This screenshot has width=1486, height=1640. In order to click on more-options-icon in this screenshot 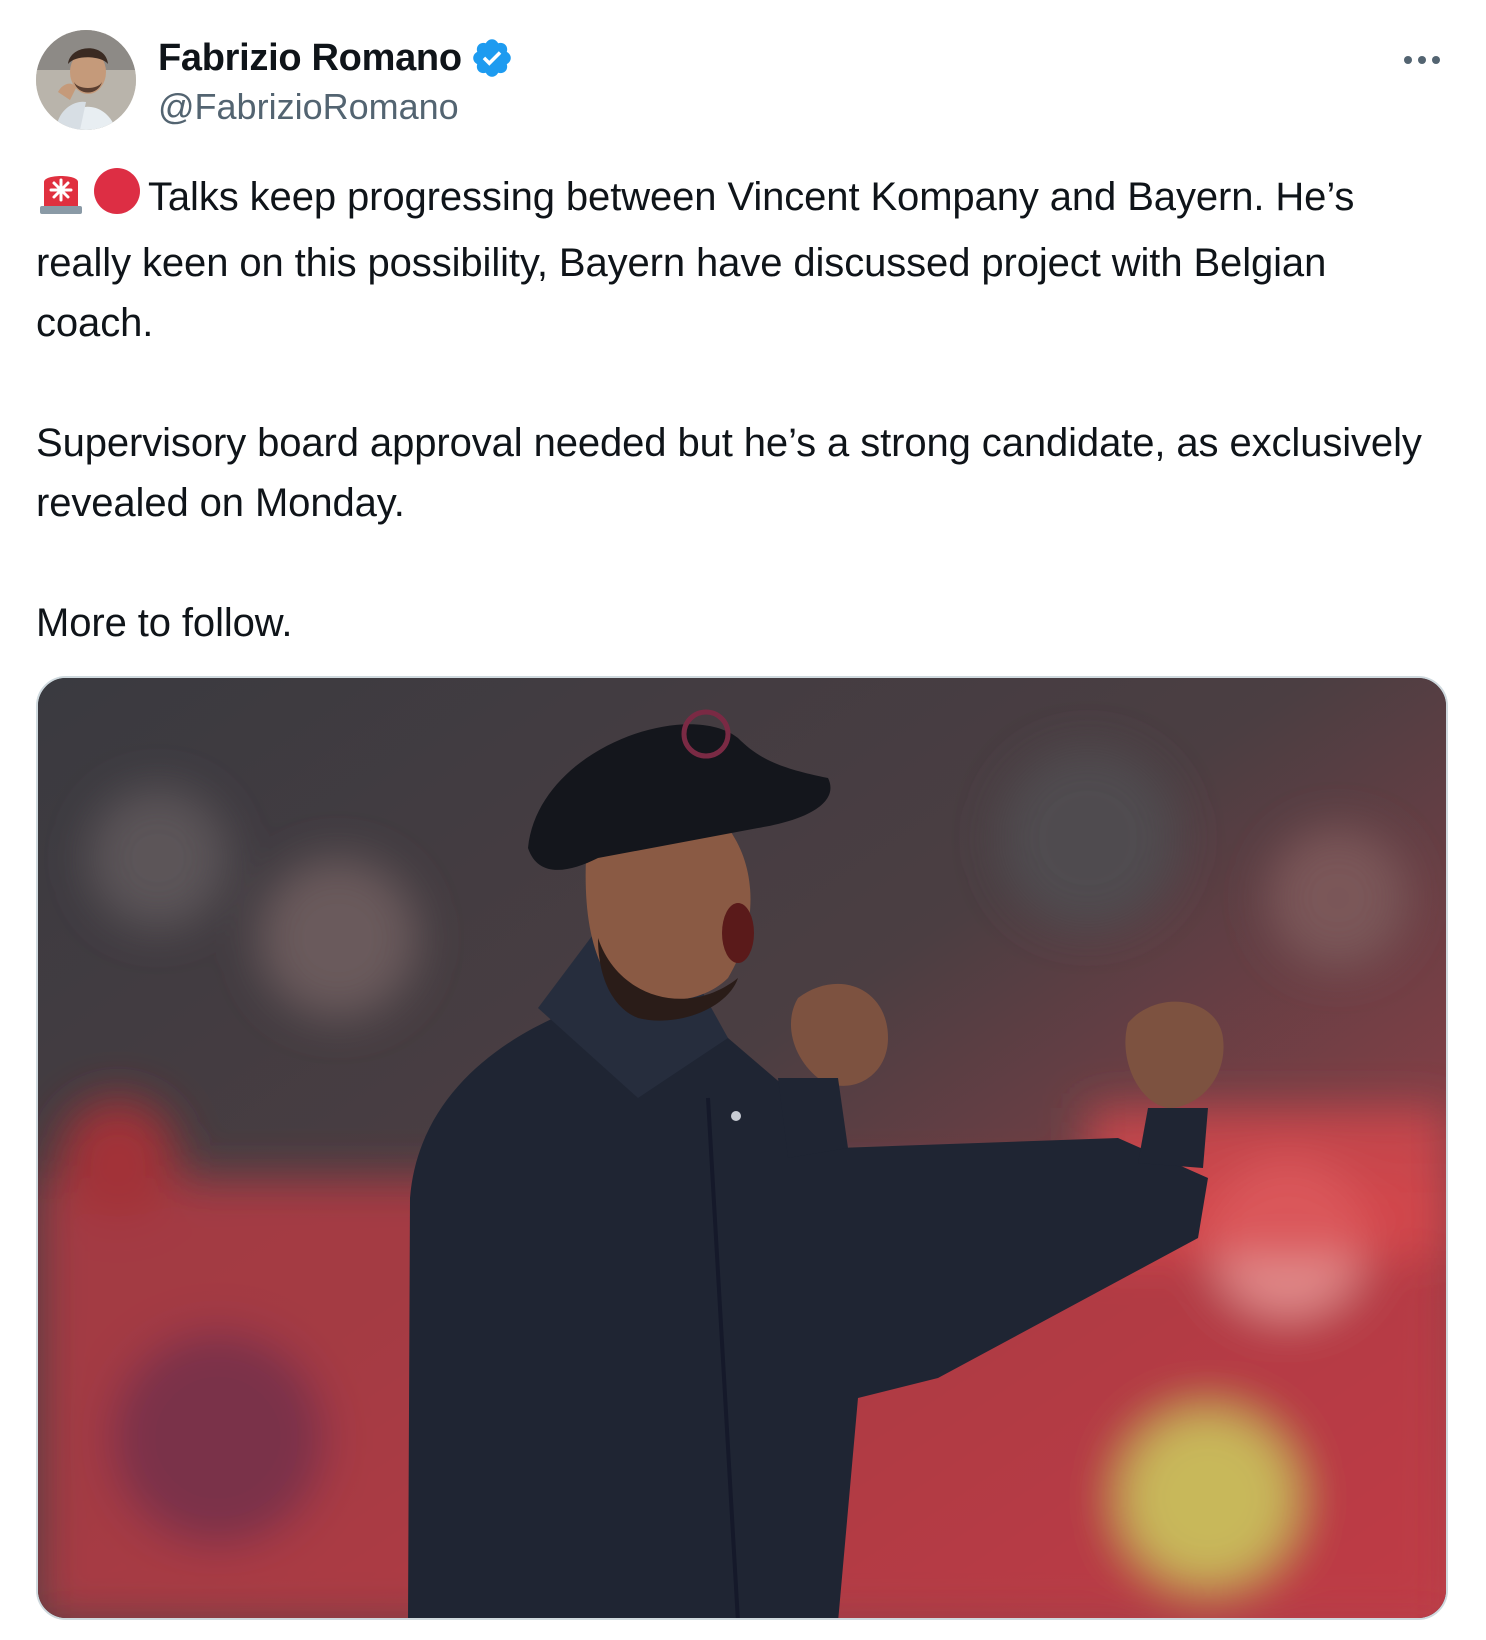, I will do `click(1422, 60)`.